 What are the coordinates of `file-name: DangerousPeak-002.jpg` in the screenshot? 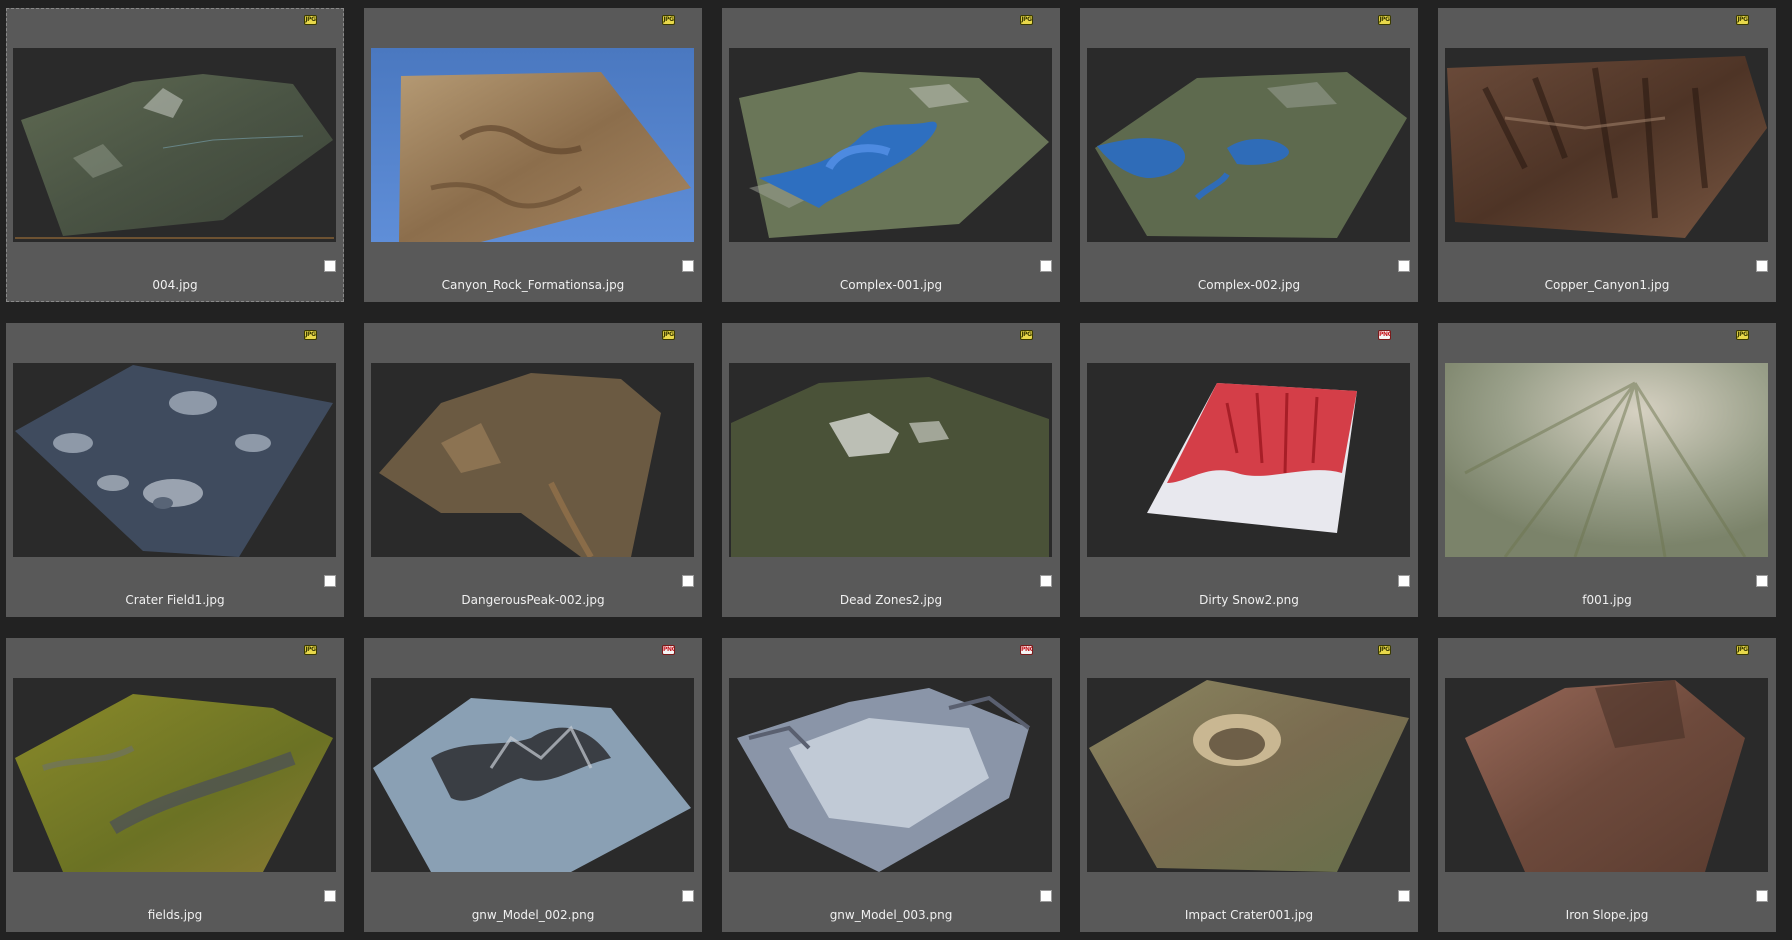 It's located at (533, 600).